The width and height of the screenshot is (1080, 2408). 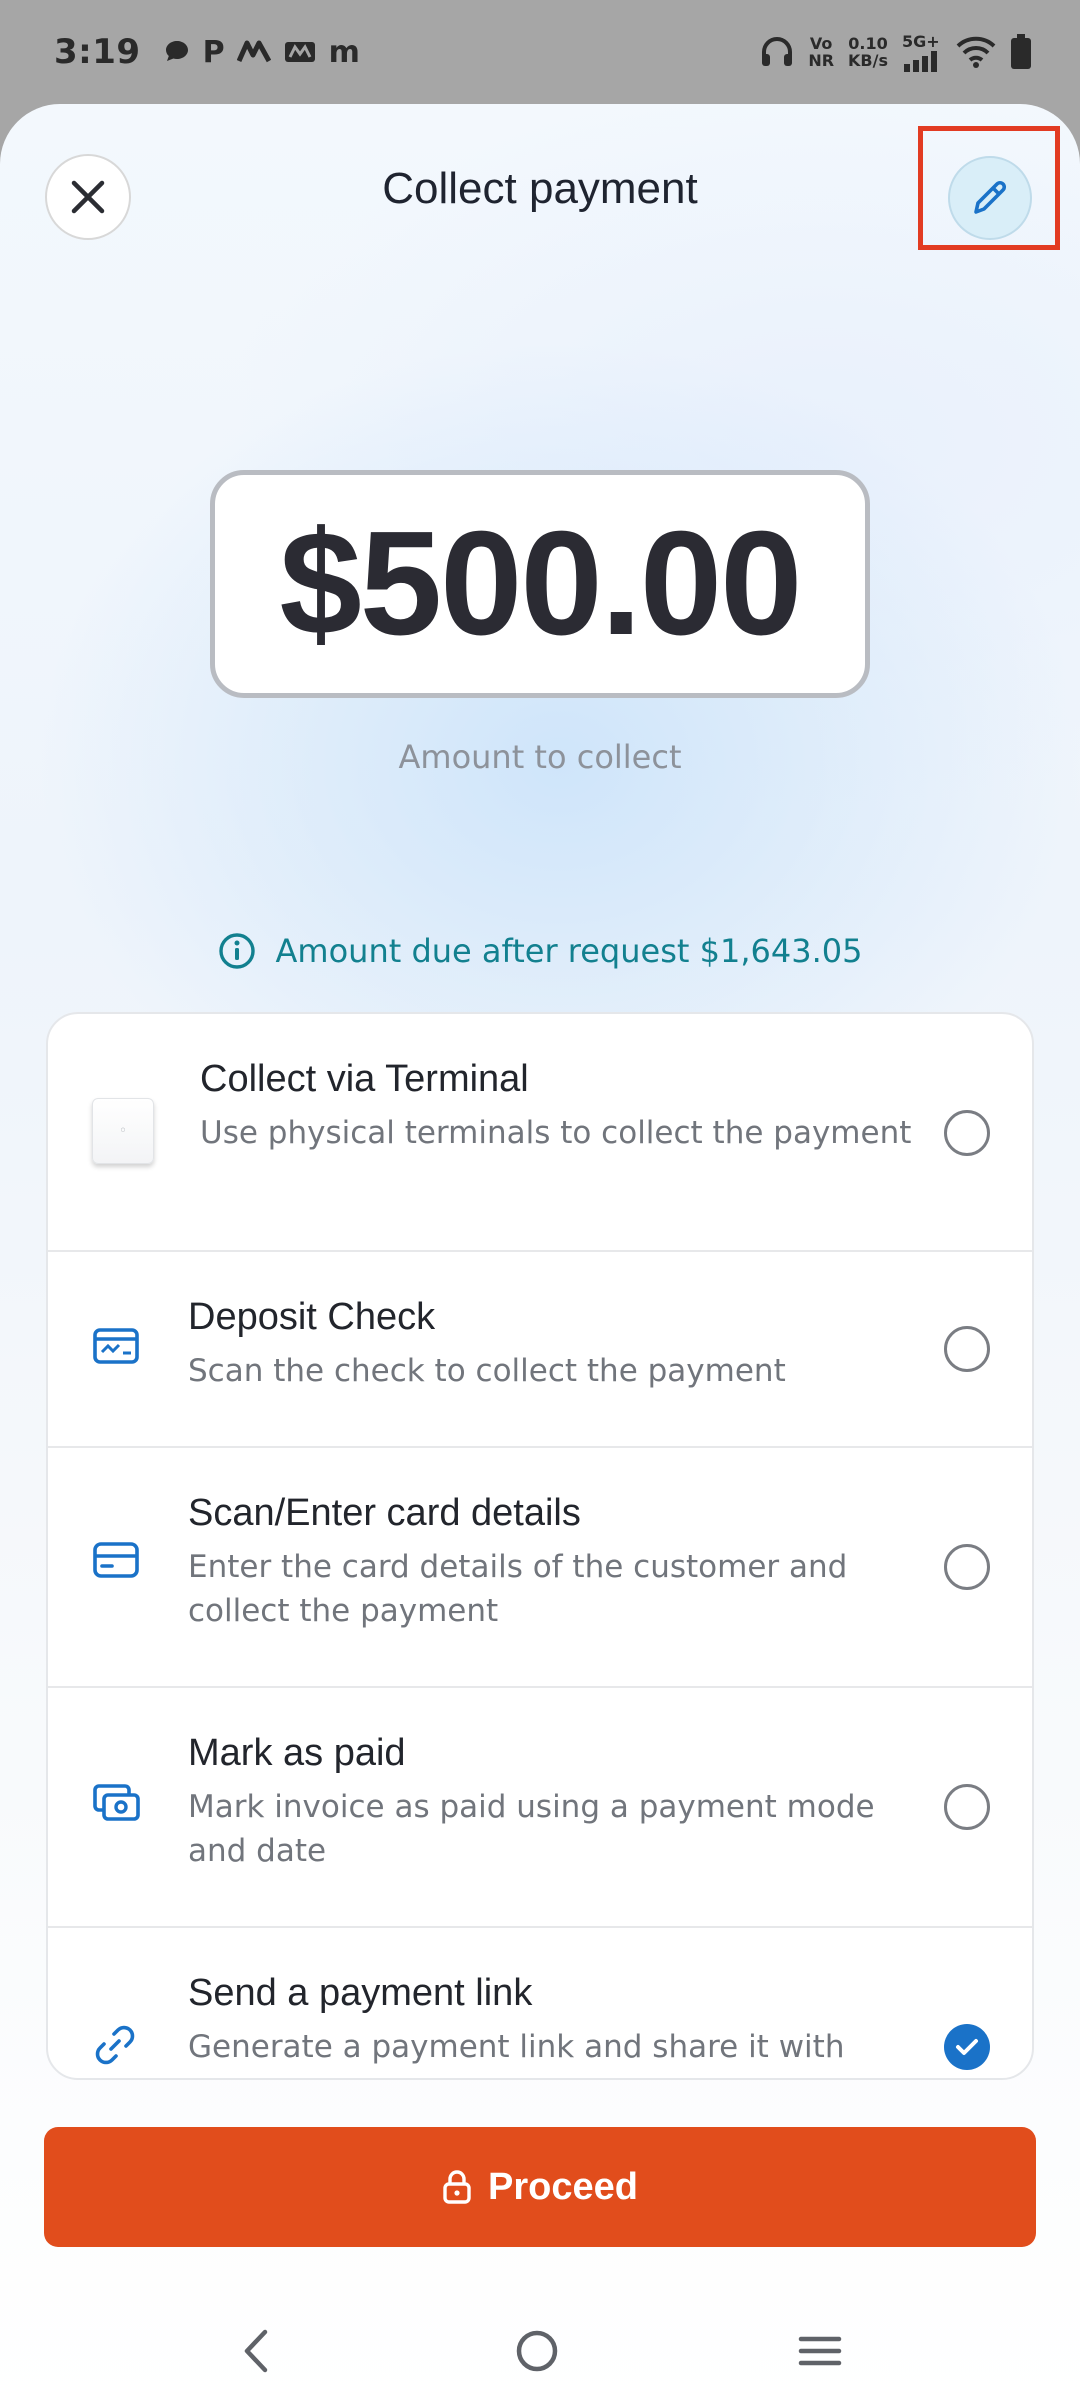 I want to click on volte-line1: Vo, so click(x=821, y=43).